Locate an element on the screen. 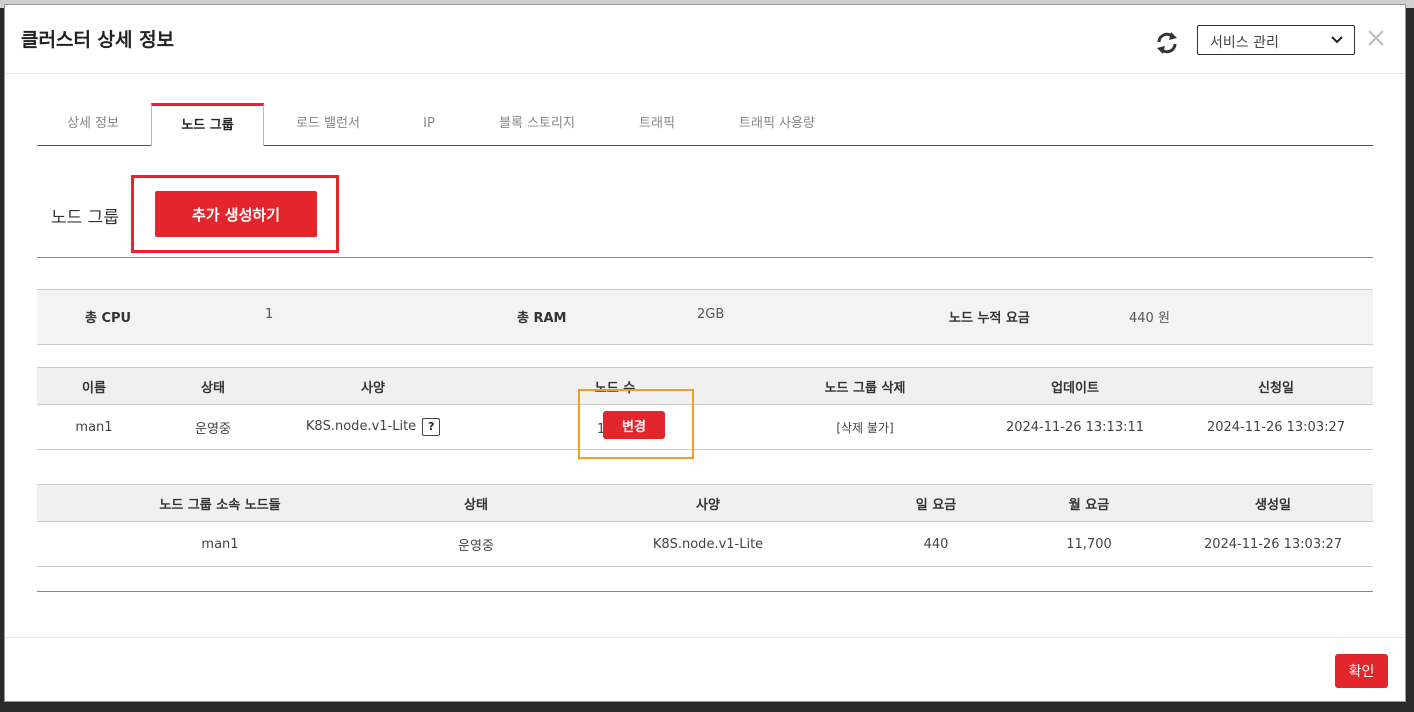  help-icon: ? is located at coordinates (431, 427).